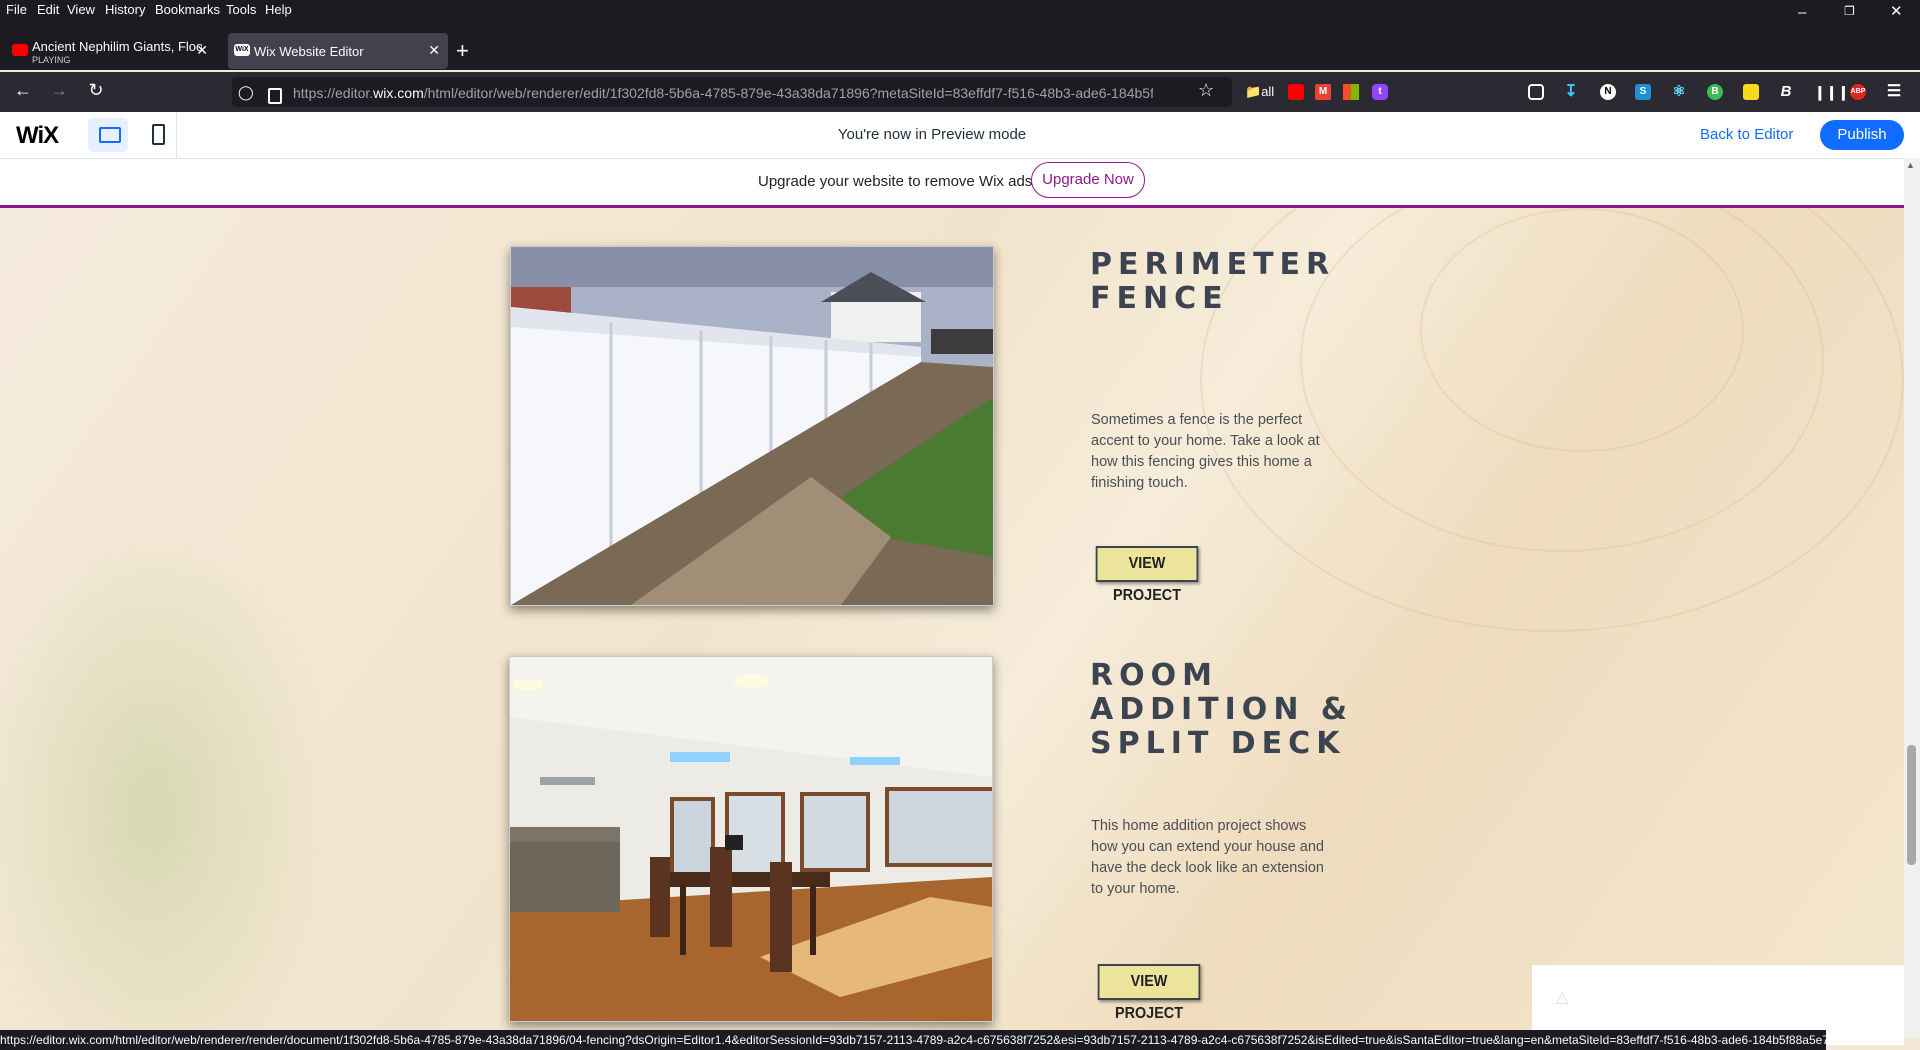 The image size is (1920, 1050). What do you see at coordinates (278, 9) in the screenshot?
I see `menu-help: Help` at bounding box center [278, 9].